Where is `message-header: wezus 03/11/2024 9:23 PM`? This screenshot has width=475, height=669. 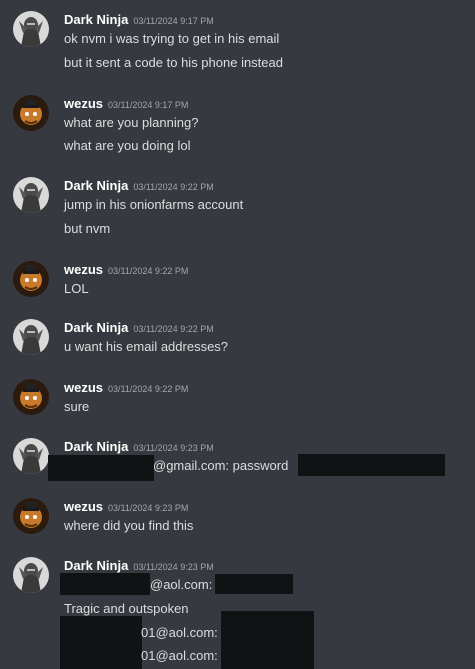
message-header: wezus 03/11/2024 9:23 PM is located at coordinates (126, 507).